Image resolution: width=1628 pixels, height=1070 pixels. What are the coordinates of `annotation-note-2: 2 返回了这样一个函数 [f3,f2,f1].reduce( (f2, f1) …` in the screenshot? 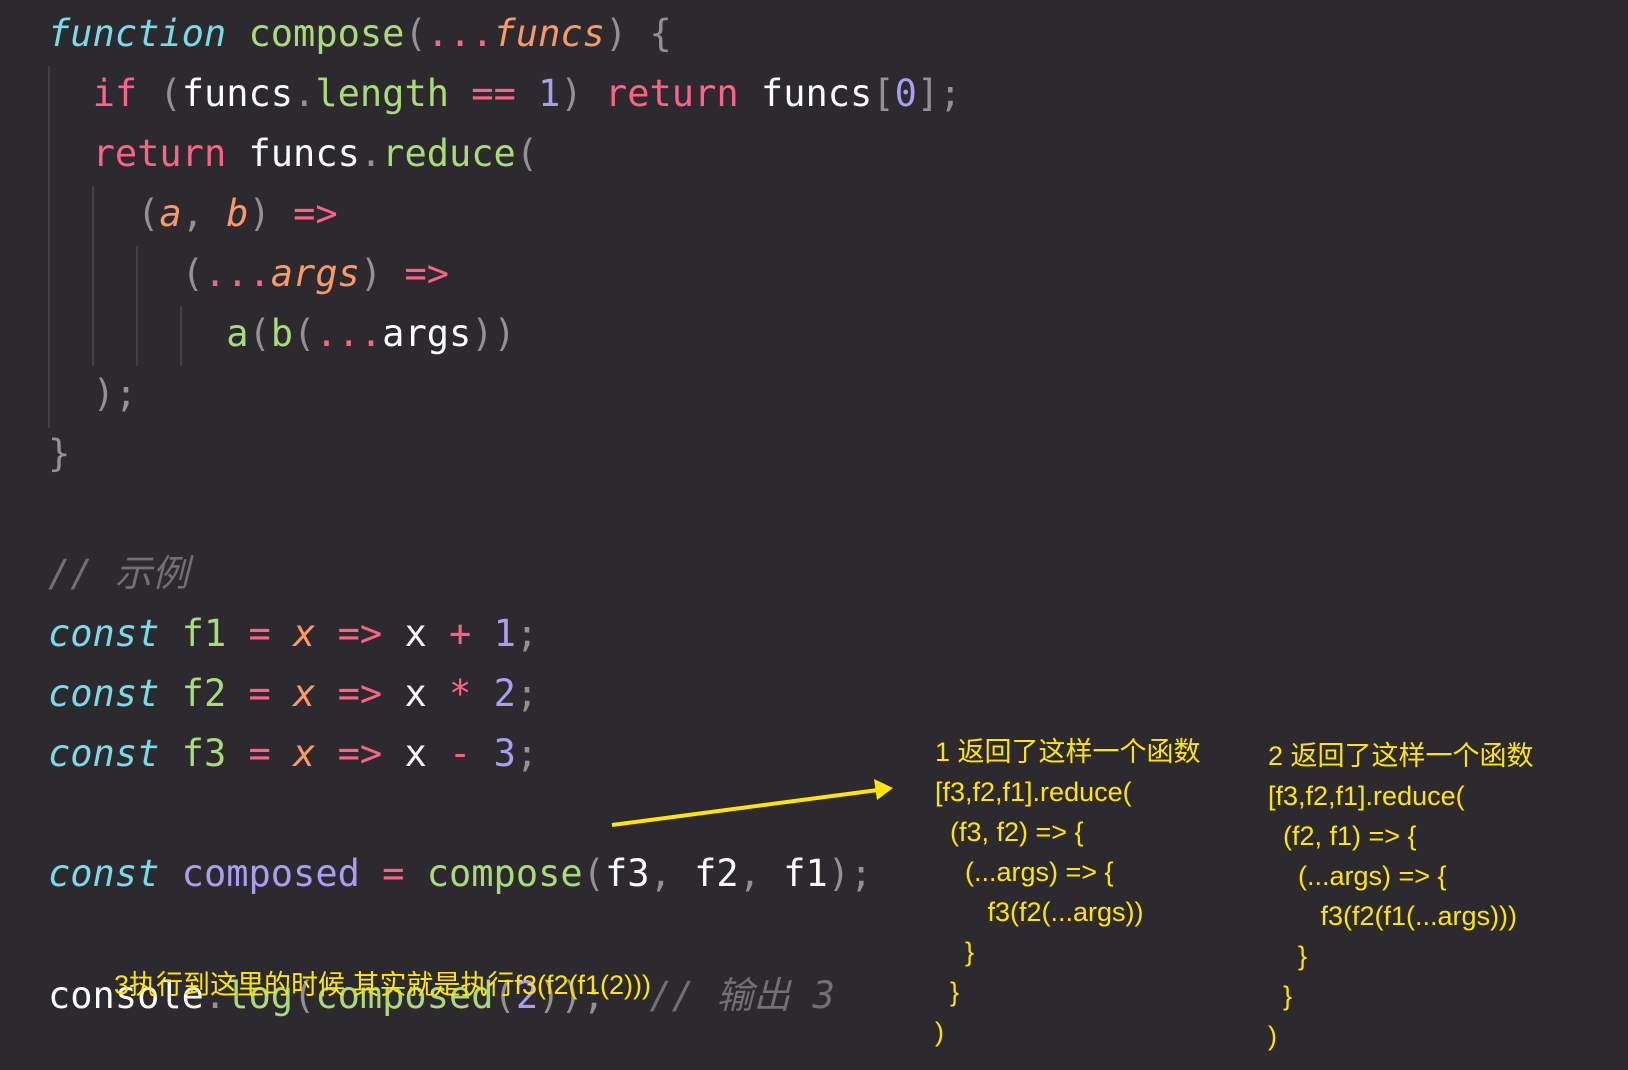 It's located at (1401, 896).